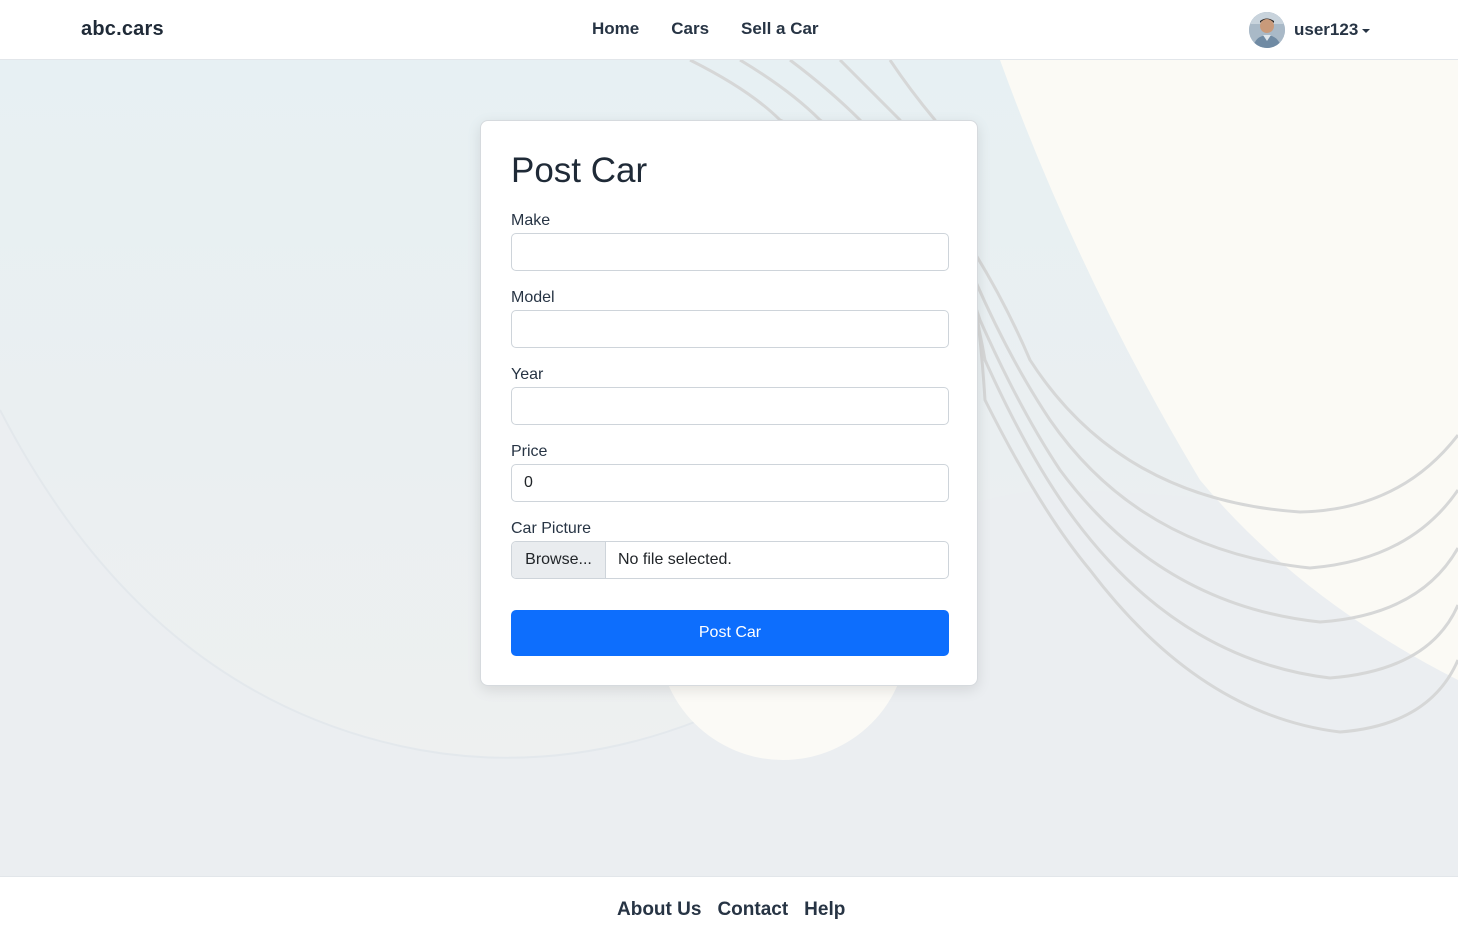 This screenshot has width=1458, height=949. Describe the element at coordinates (533, 297) in the screenshot. I see `model-label: Model` at that location.